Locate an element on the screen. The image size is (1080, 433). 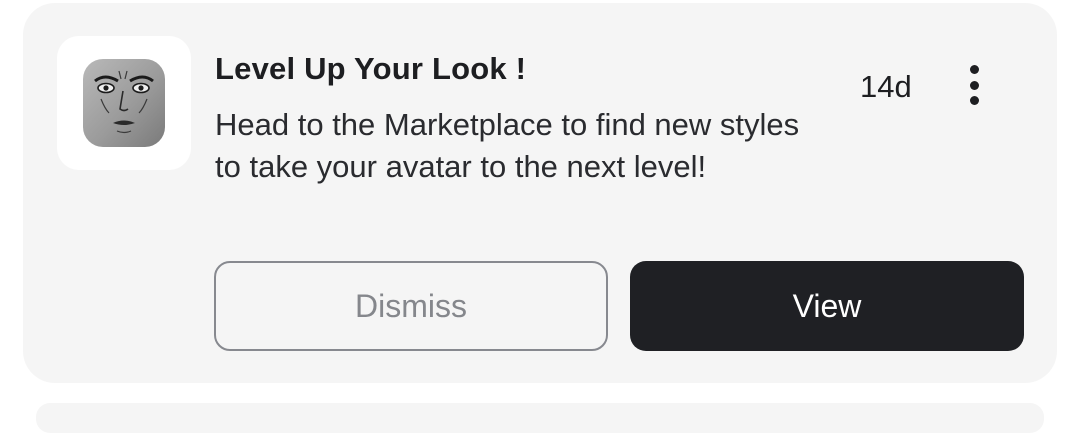
avatar-head-icon is located at coordinates (124, 103).